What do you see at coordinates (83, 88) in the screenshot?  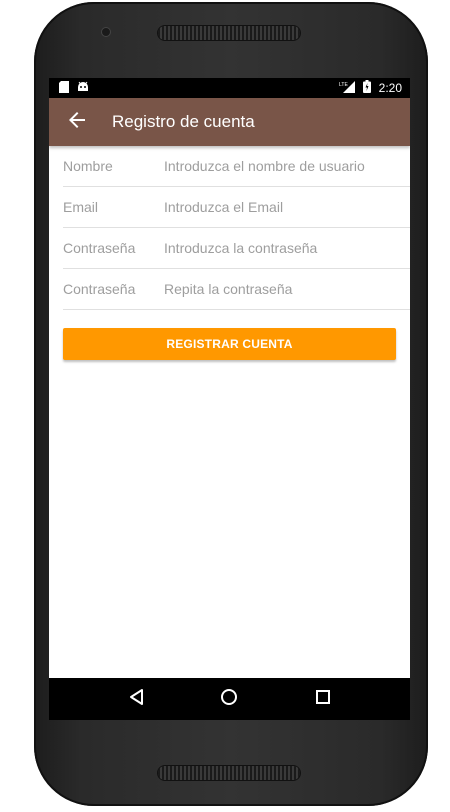 I see `android-icon` at bounding box center [83, 88].